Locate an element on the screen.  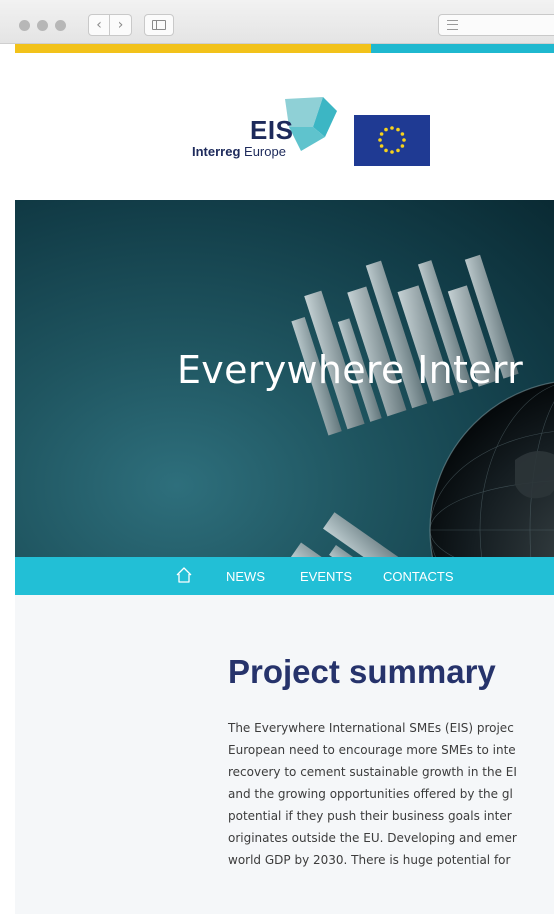
interreg-europe-label: Interreg Europe is located at coordinates (239, 151).